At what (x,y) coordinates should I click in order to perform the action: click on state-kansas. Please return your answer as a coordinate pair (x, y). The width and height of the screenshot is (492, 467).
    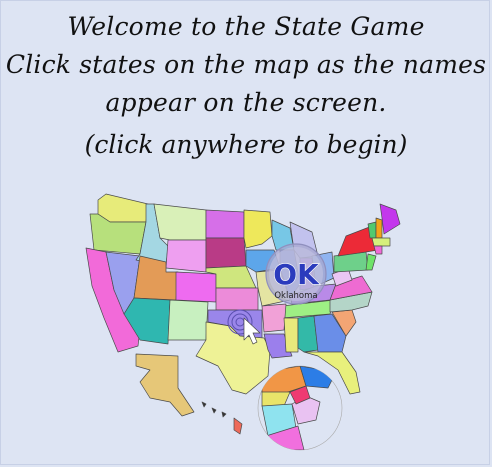
    Looking at the image, I should click on (237, 299).